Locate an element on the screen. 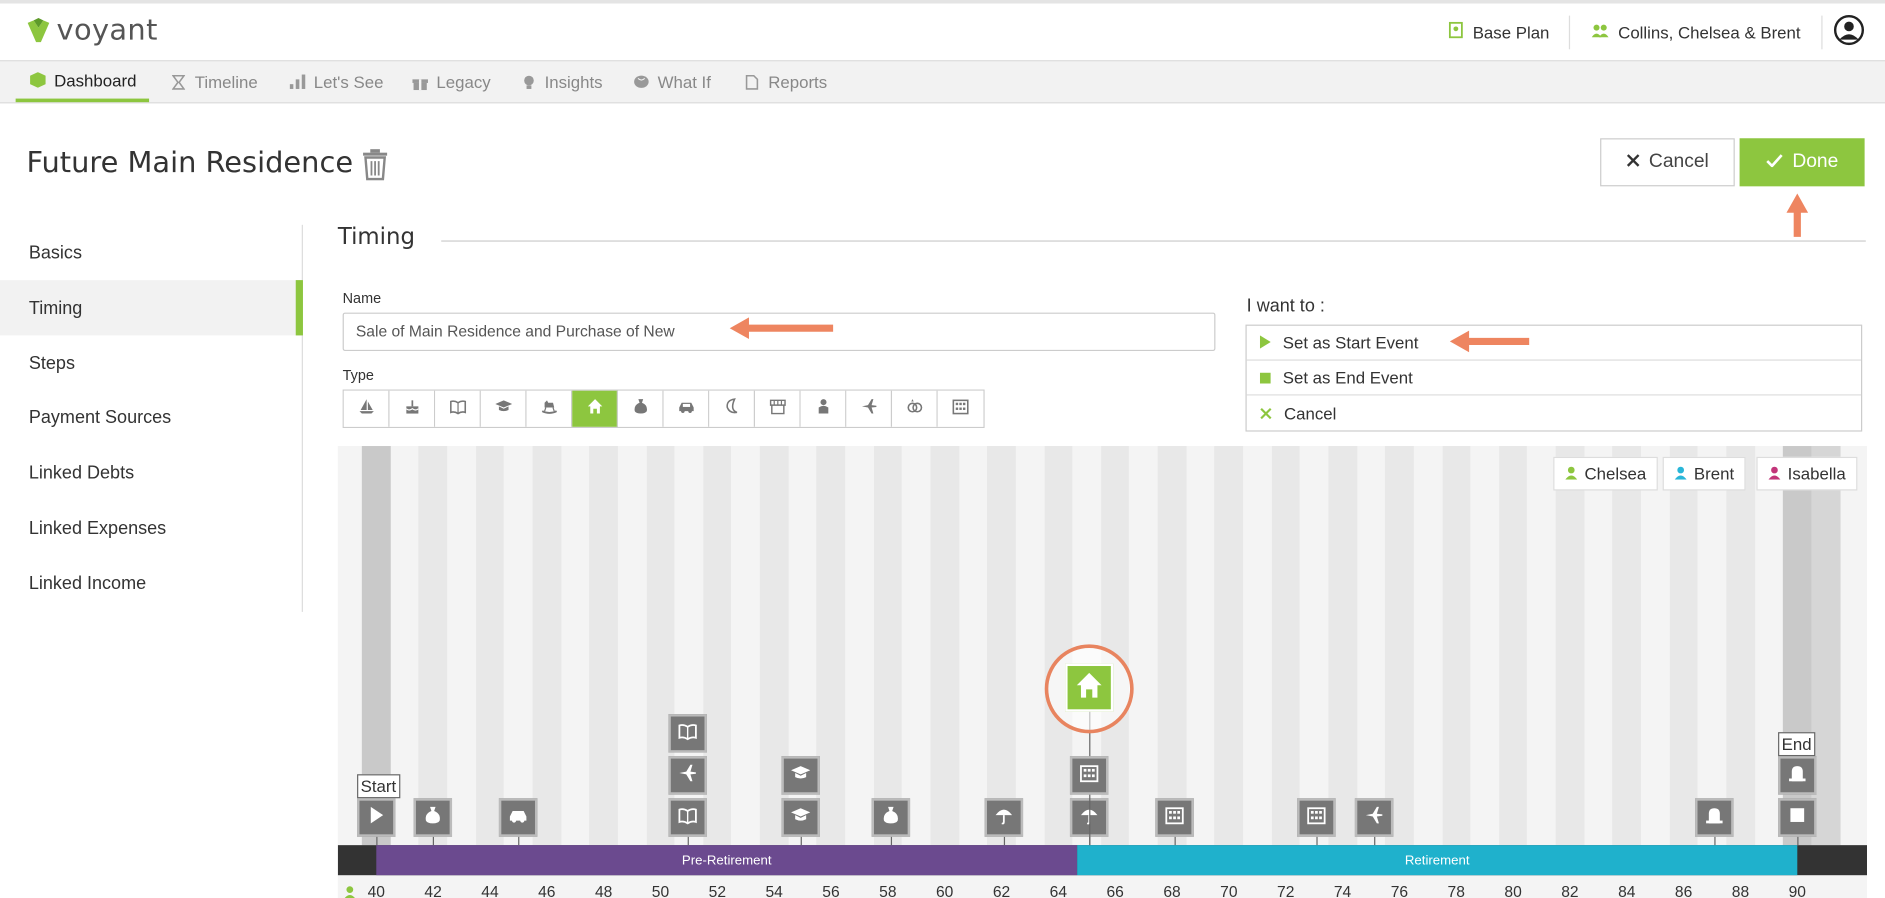 This screenshot has width=1885, height=898. axis-tick-label: 56 is located at coordinates (831, 890).